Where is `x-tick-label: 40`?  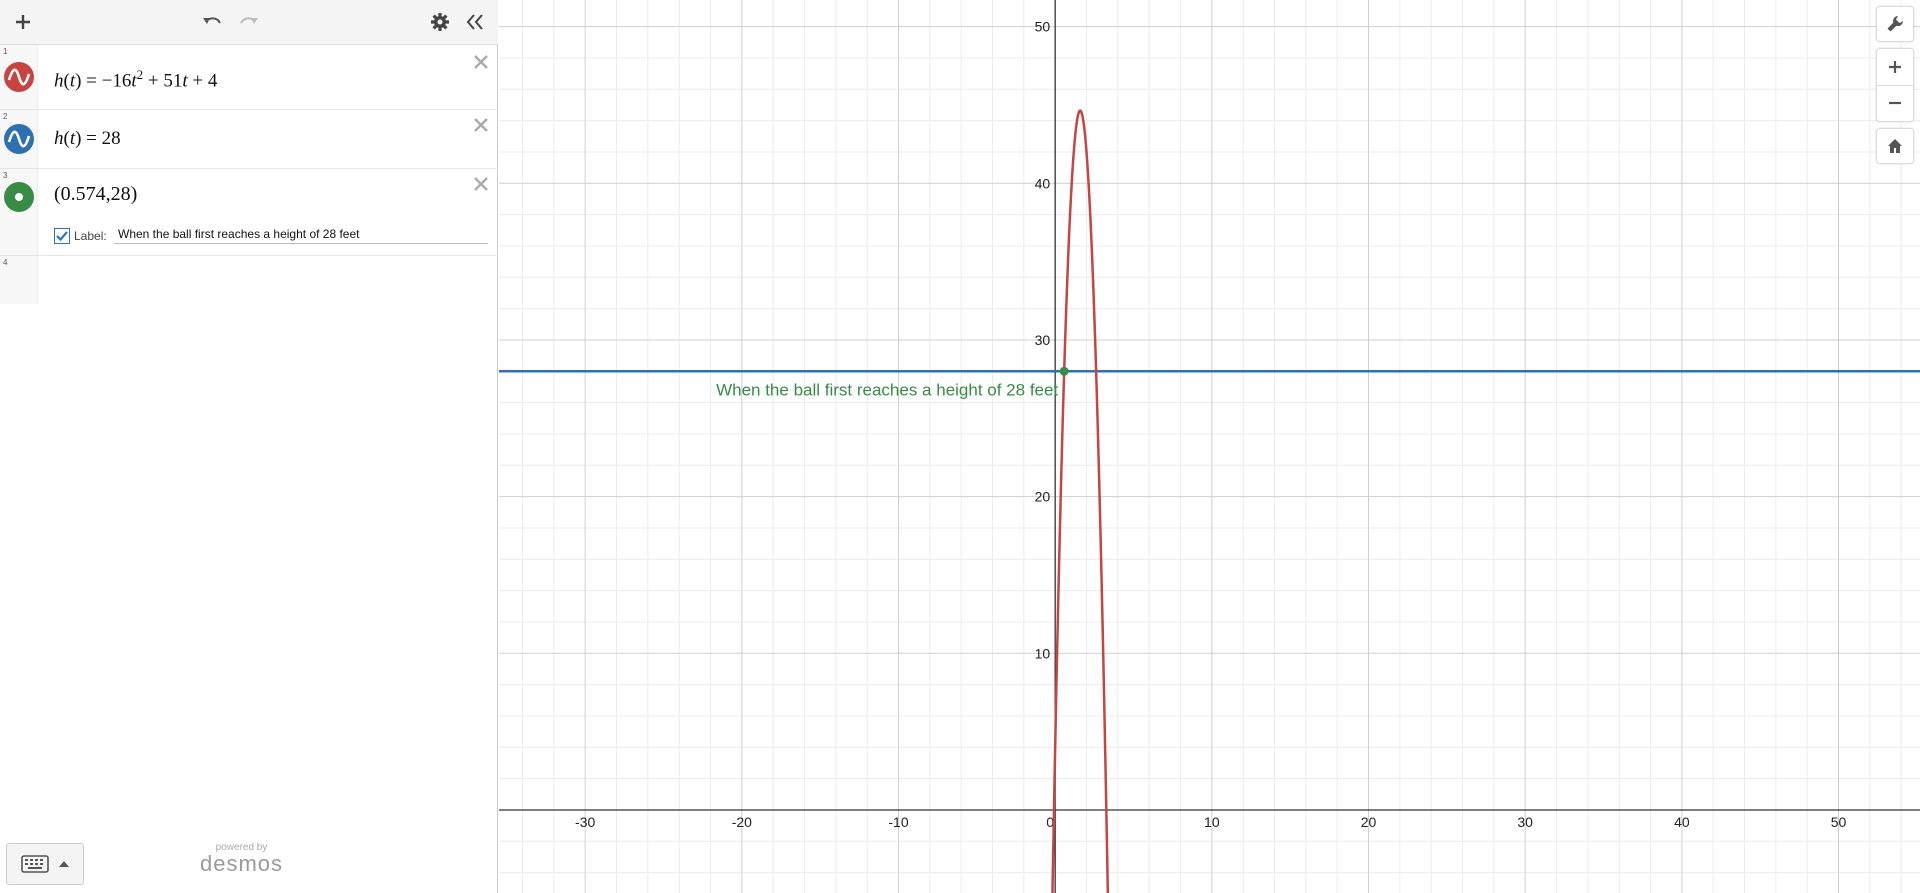
x-tick-label: 40 is located at coordinates (1682, 822).